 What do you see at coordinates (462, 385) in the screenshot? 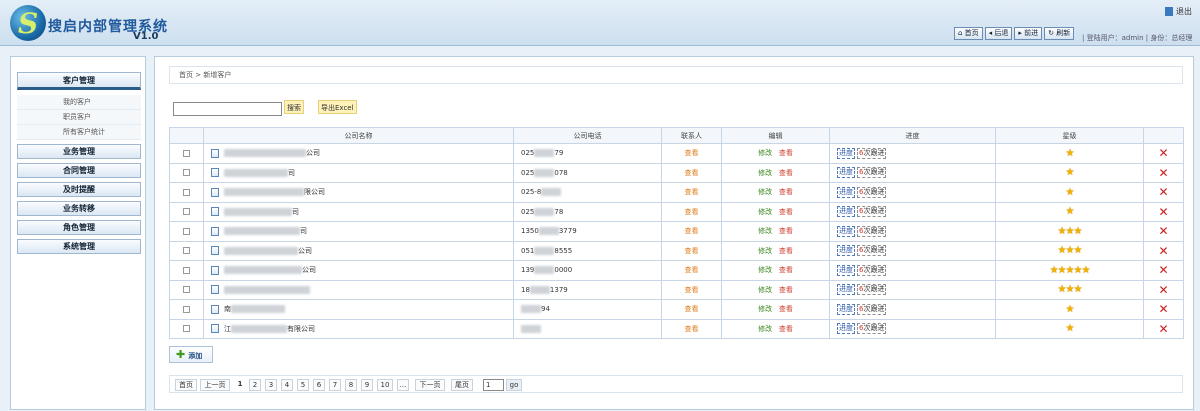
I see `pager-last: 尾页` at bounding box center [462, 385].